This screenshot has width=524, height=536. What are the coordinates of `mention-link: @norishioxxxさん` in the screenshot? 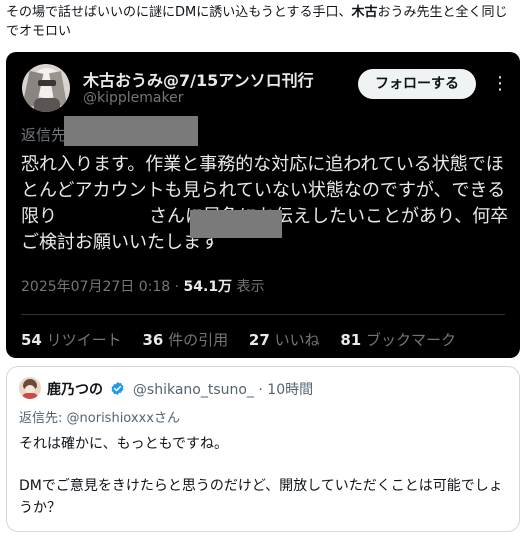 It's located at (123, 418).